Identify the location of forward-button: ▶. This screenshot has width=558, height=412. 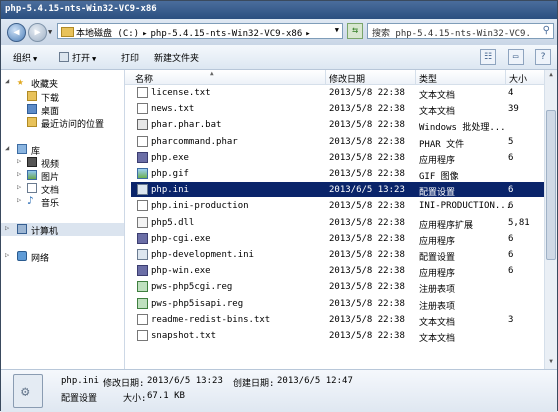
(37, 32).